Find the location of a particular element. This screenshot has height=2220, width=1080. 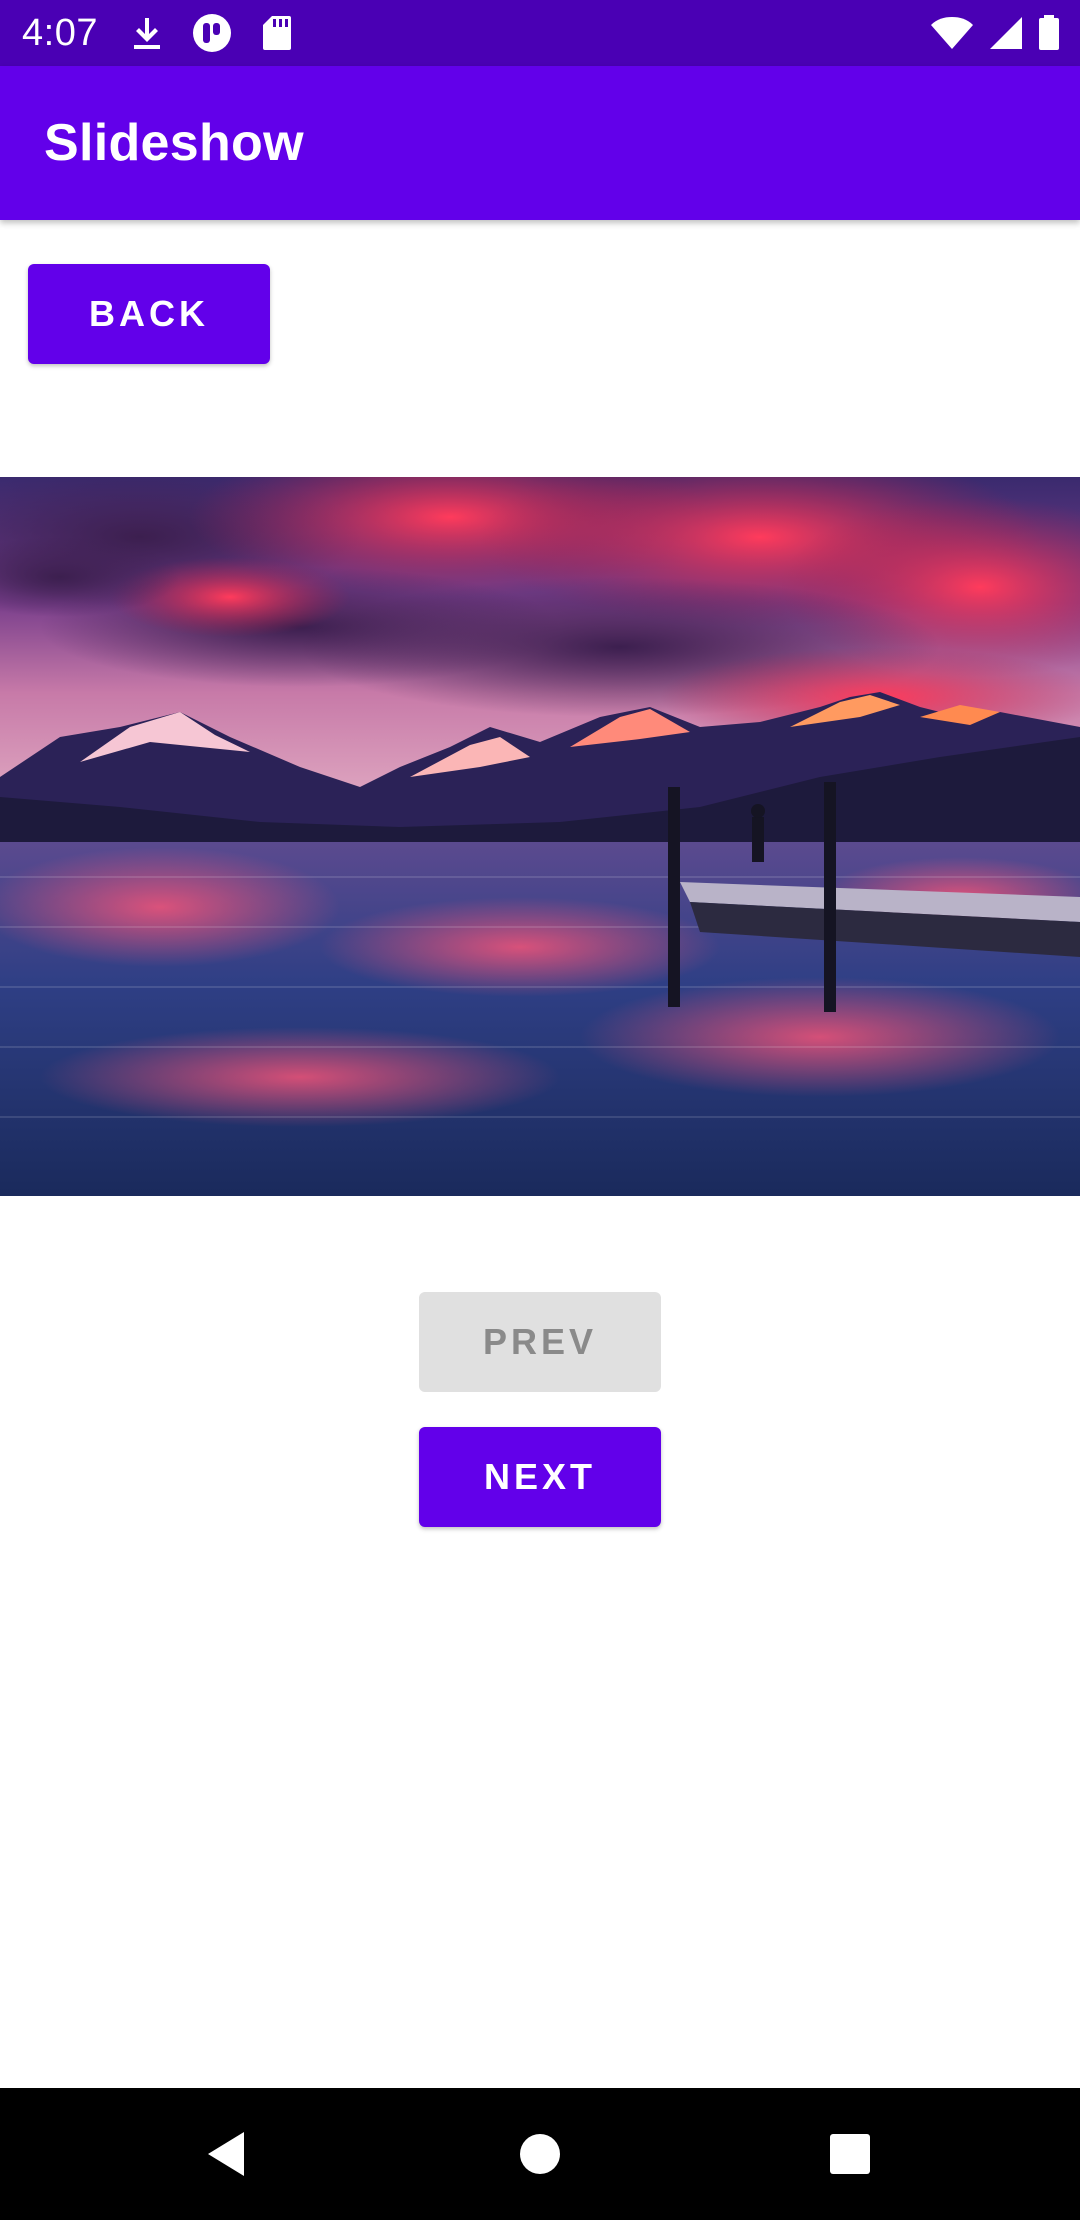

status-system-icons is located at coordinates (995, 33).